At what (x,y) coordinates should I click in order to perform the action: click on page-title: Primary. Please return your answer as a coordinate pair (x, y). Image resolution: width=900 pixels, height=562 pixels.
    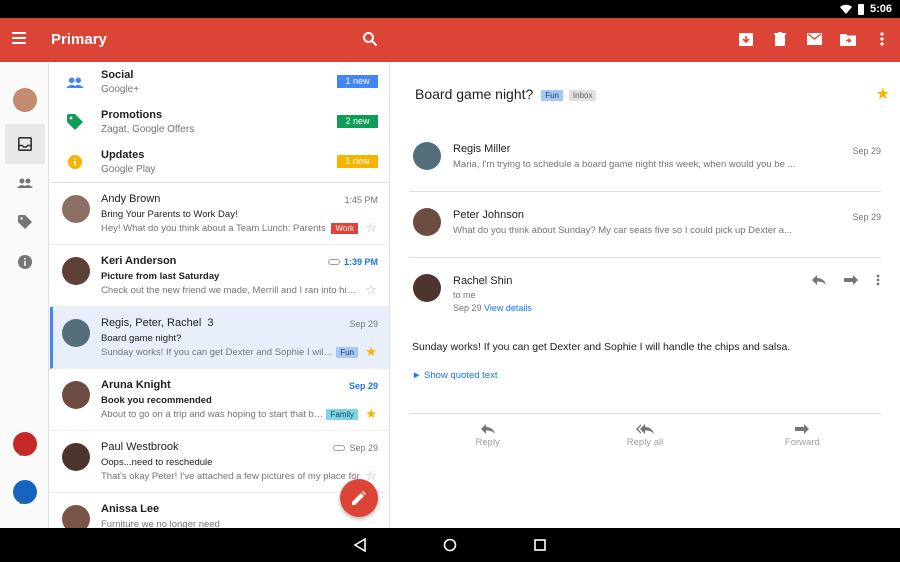
    Looking at the image, I should click on (79, 39).